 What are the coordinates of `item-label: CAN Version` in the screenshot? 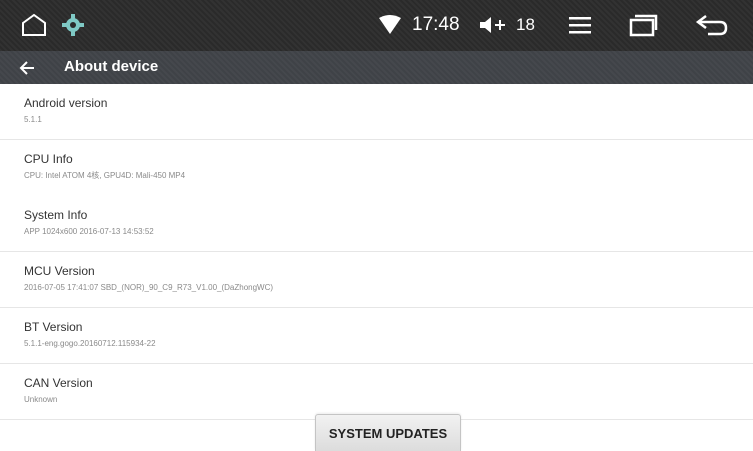 It's located at (58, 383).